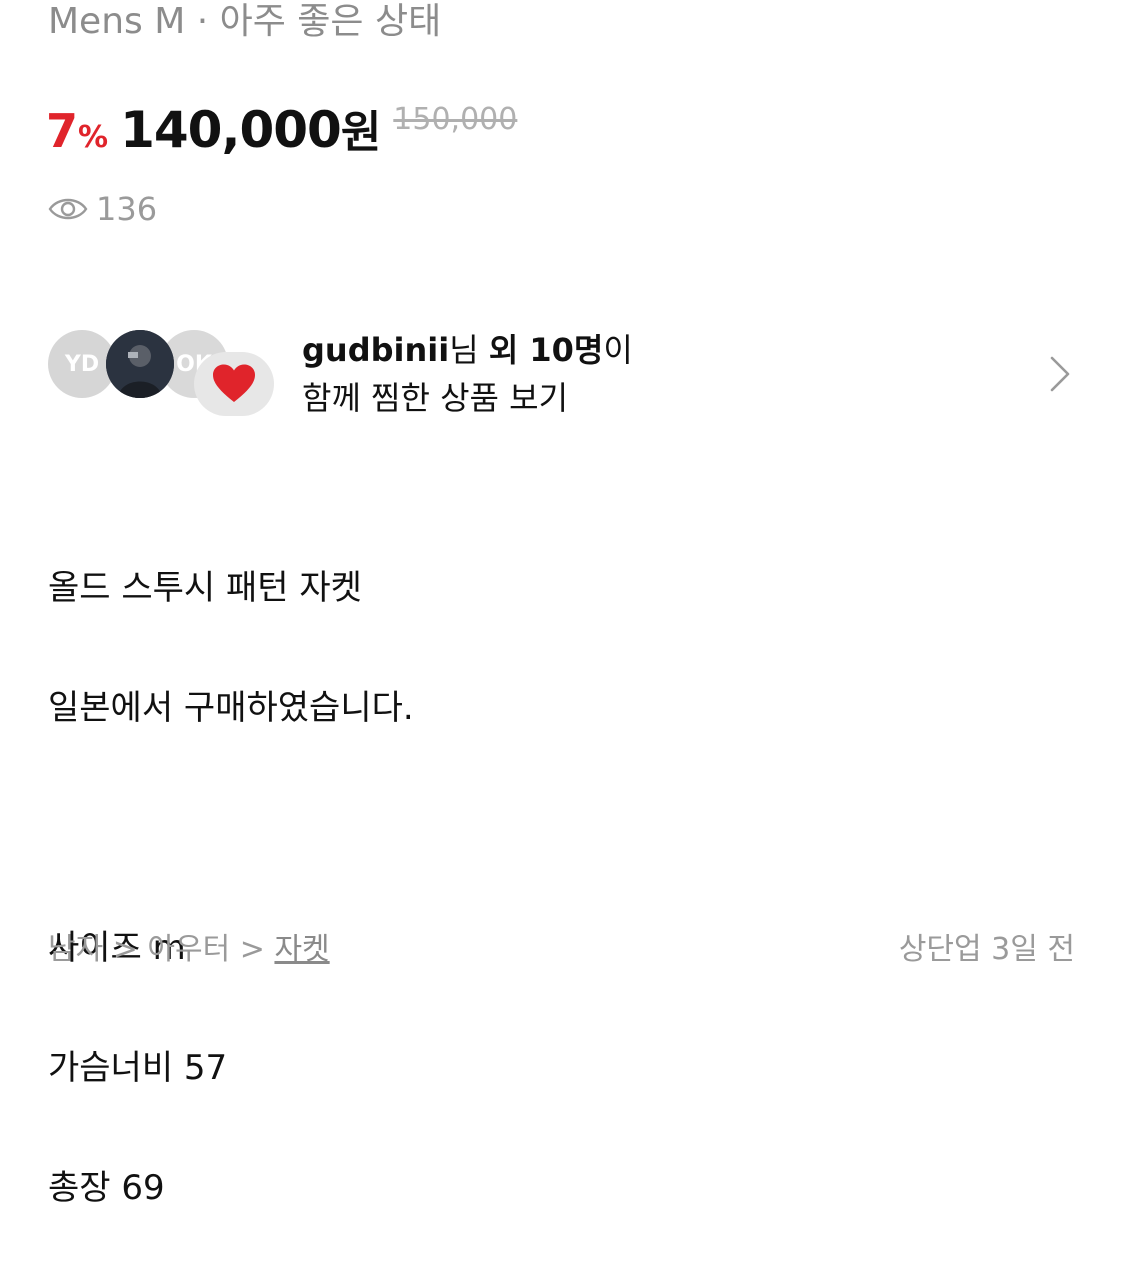 This screenshot has height=1278, width=1125. Describe the element at coordinates (546, 350) in the screenshot. I see `liker-others-count: 외 10명` at that location.